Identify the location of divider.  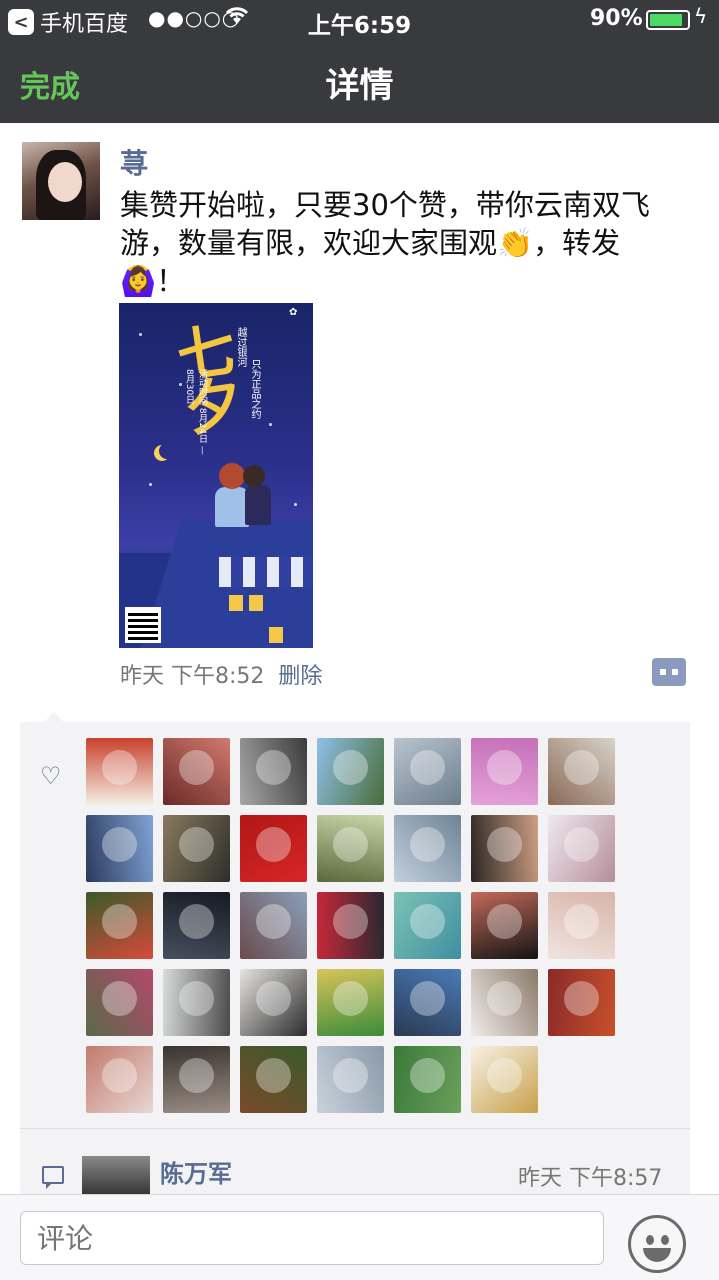
(355, 1128).